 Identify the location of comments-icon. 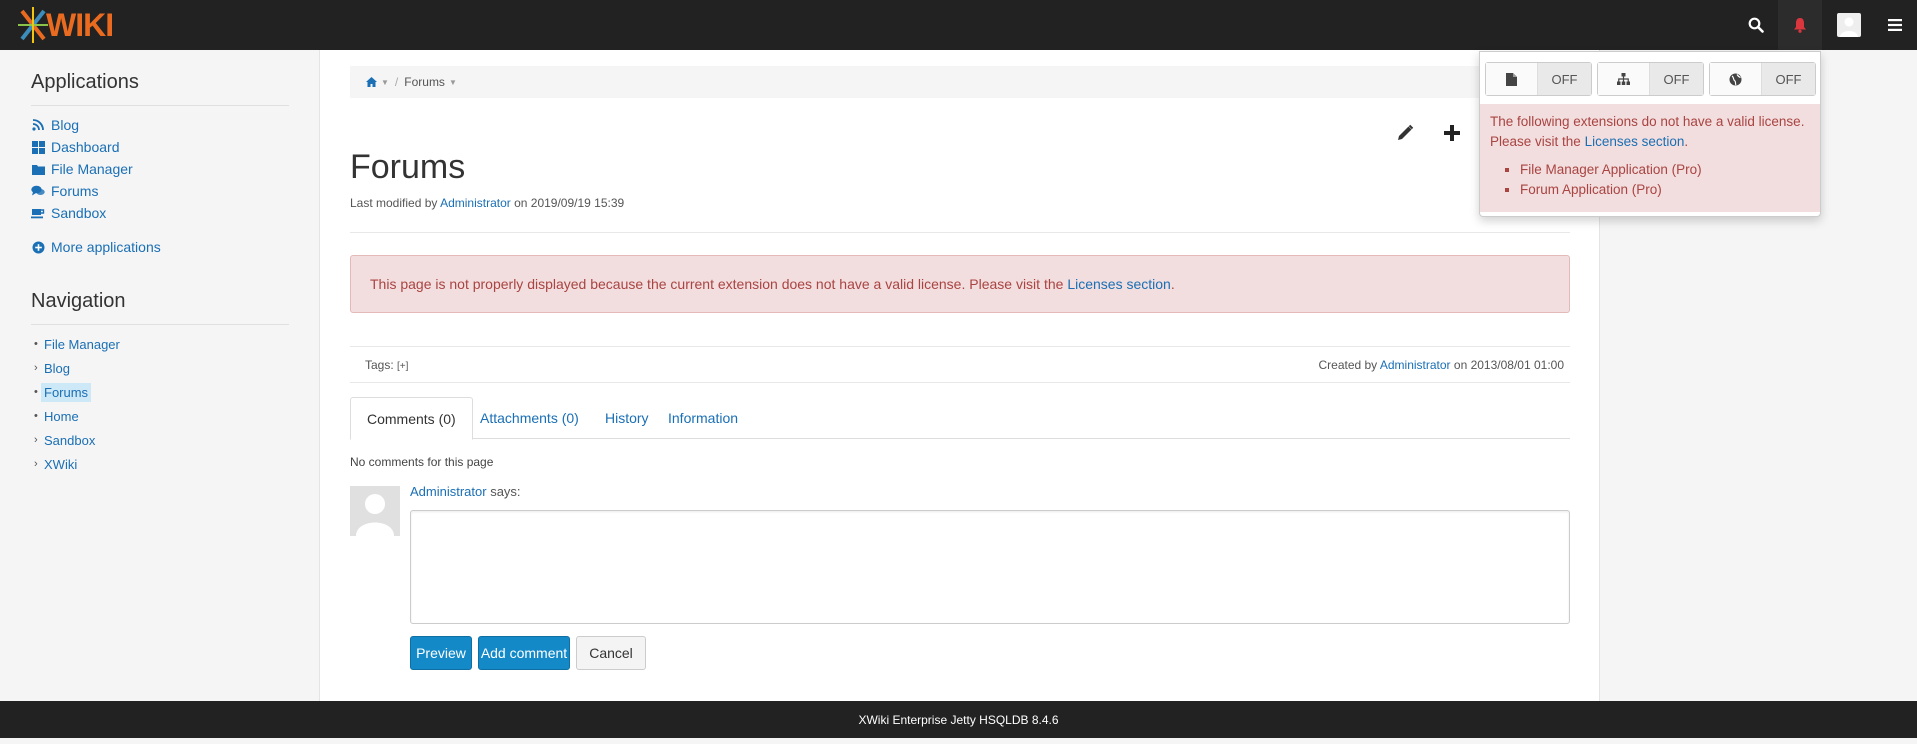
(38, 191).